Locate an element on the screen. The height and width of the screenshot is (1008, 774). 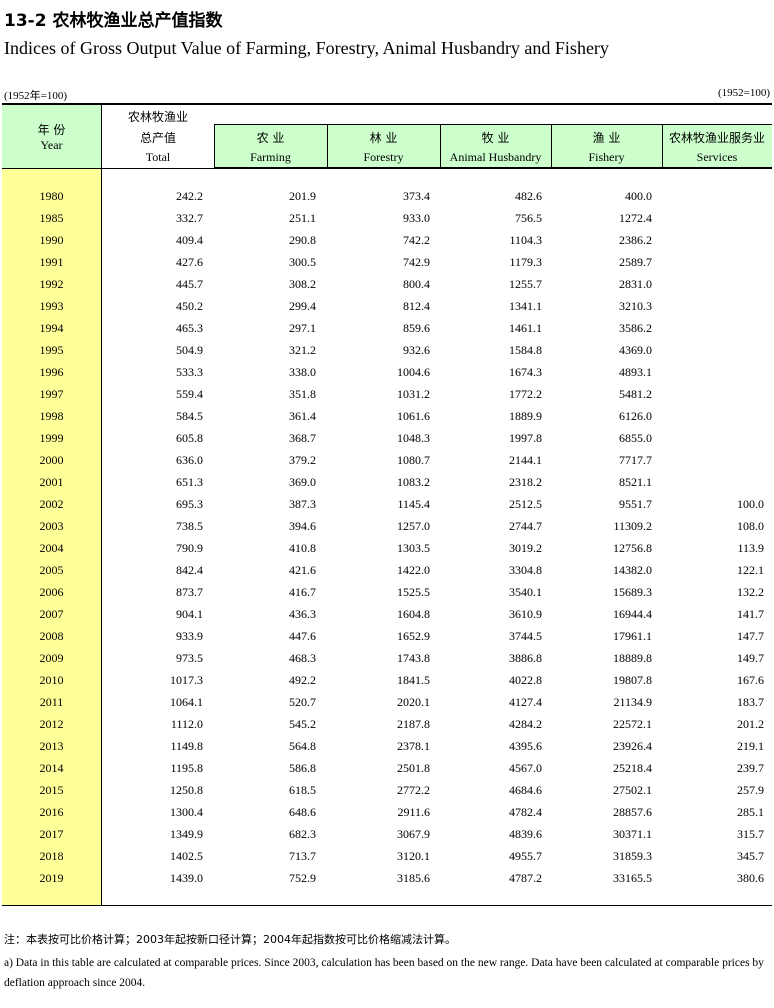
row-total: 738.5 is located at coordinates (189, 526).